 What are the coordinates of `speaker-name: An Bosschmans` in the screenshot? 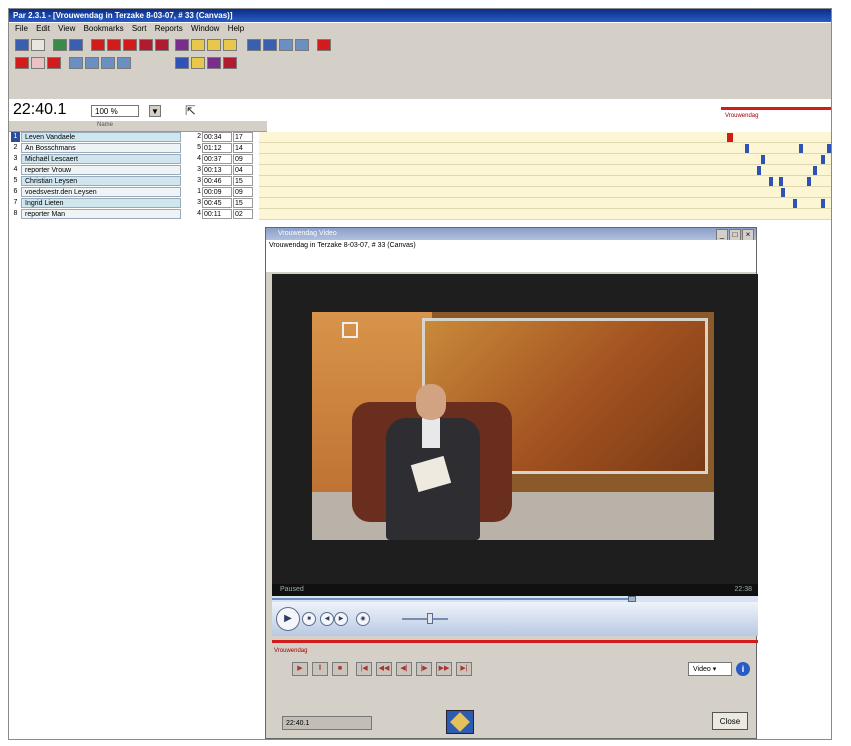 It's located at (101, 148).